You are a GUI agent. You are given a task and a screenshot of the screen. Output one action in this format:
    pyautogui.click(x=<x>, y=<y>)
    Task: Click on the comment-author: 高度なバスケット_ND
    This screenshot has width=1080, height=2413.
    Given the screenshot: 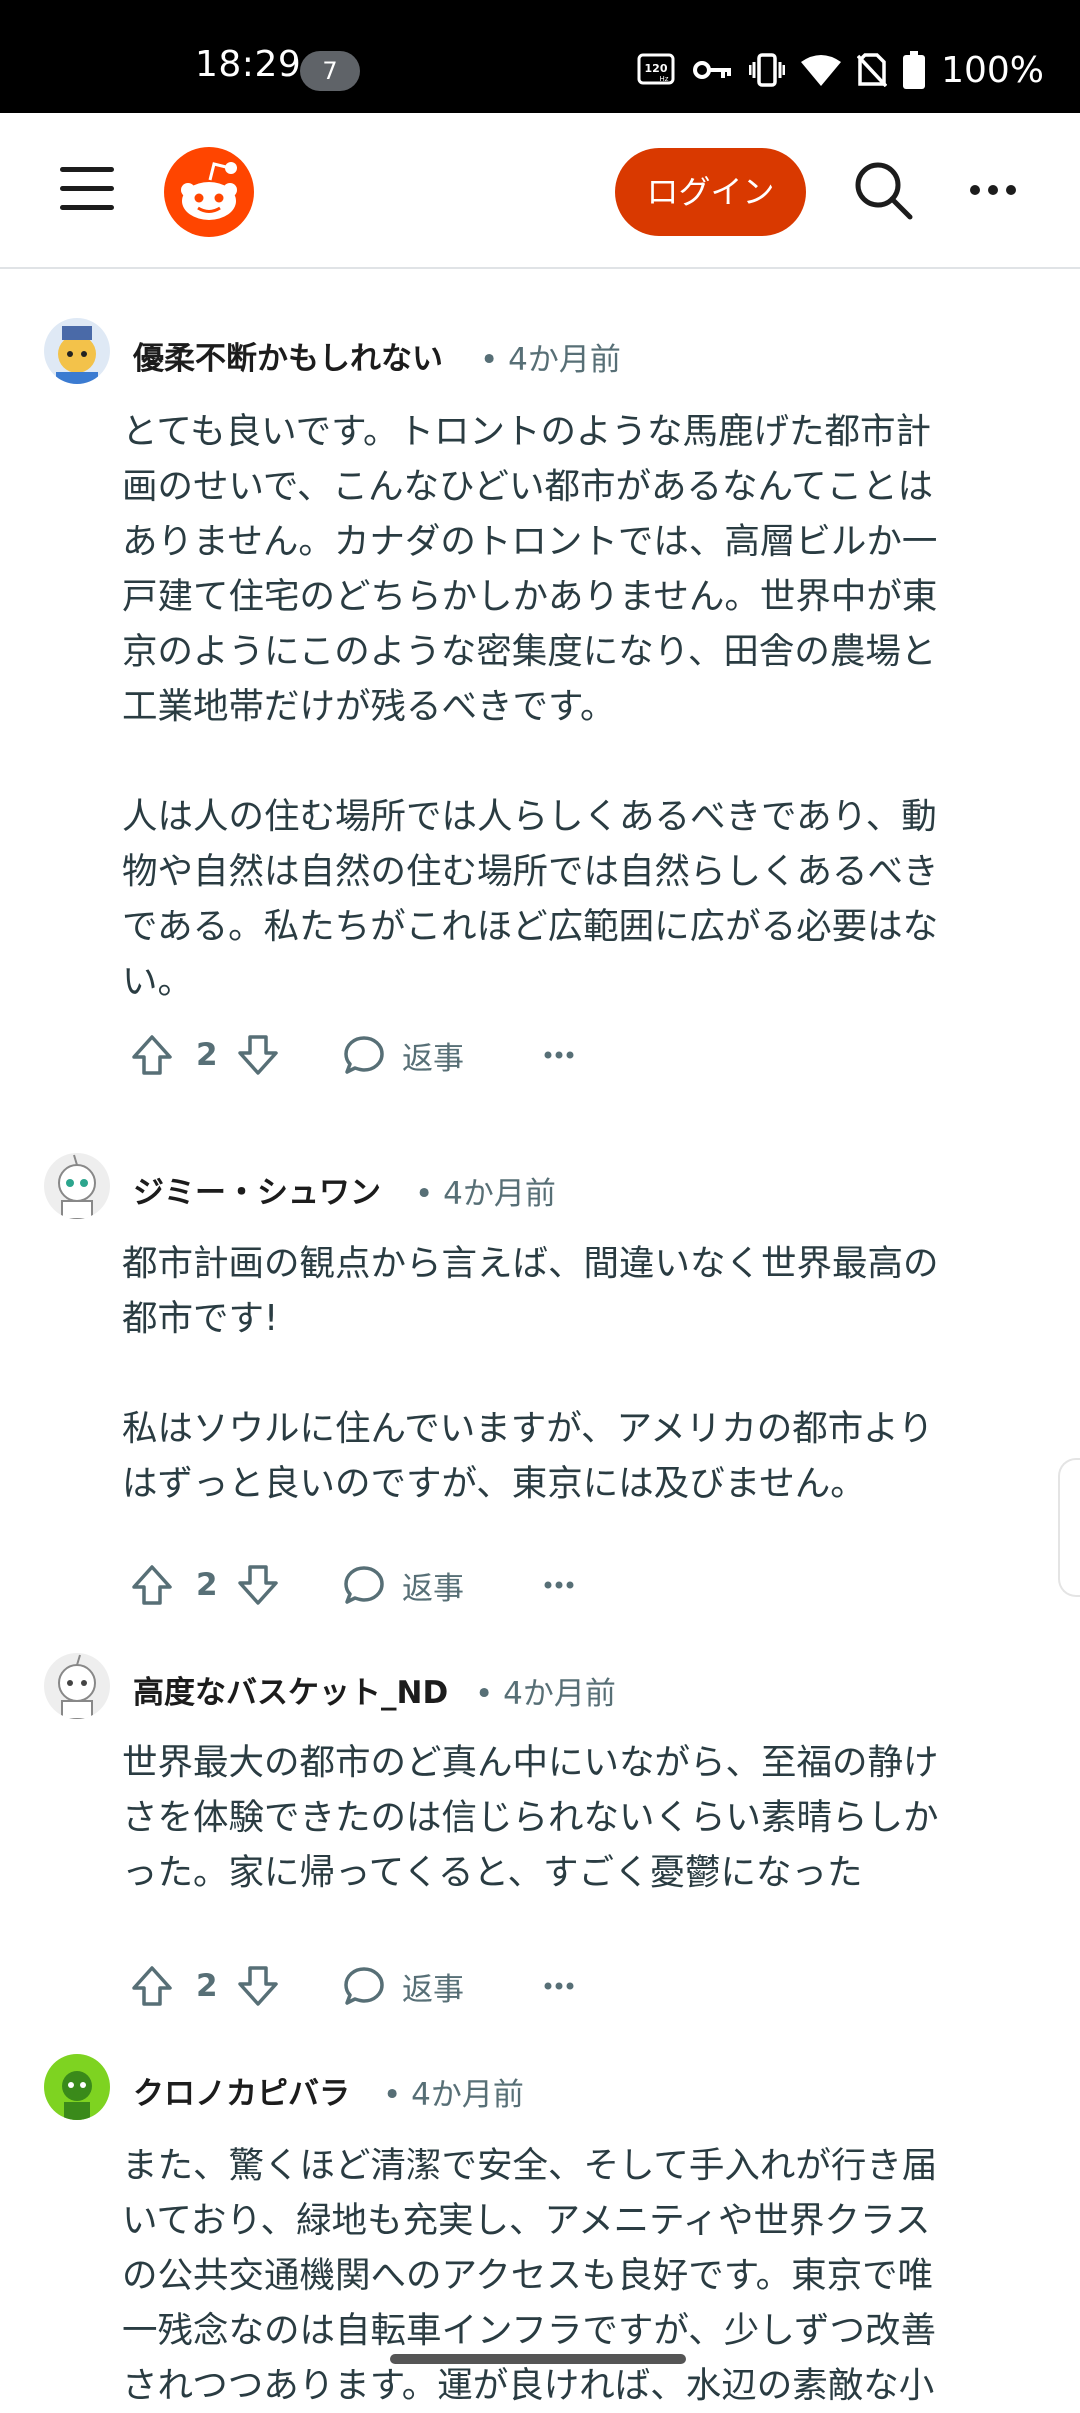 What is the action you would take?
    pyautogui.click(x=290, y=1689)
    